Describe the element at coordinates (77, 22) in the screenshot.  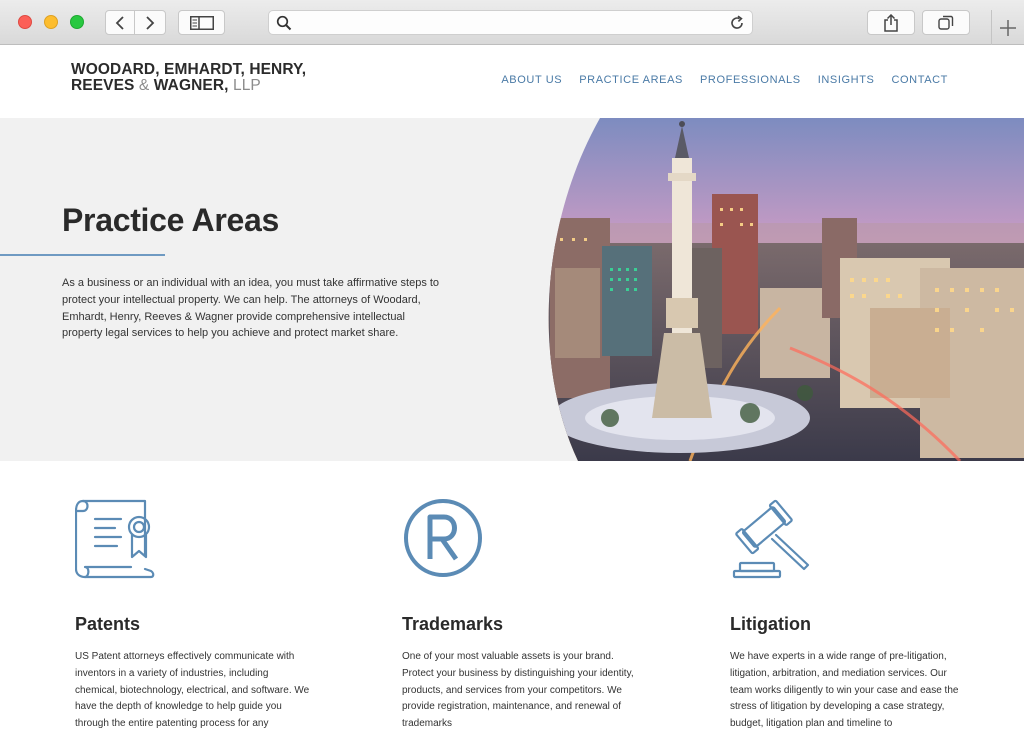
I see `zoom-window-button` at that location.